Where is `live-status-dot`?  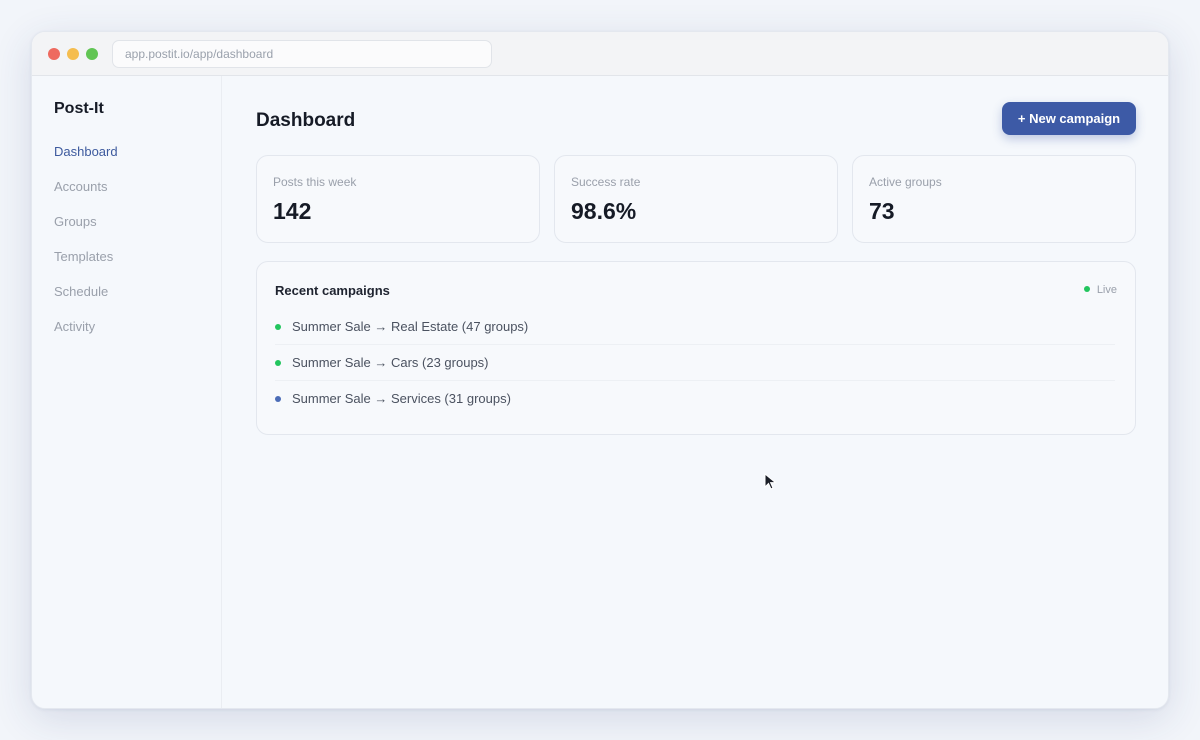 live-status-dot is located at coordinates (1086, 289).